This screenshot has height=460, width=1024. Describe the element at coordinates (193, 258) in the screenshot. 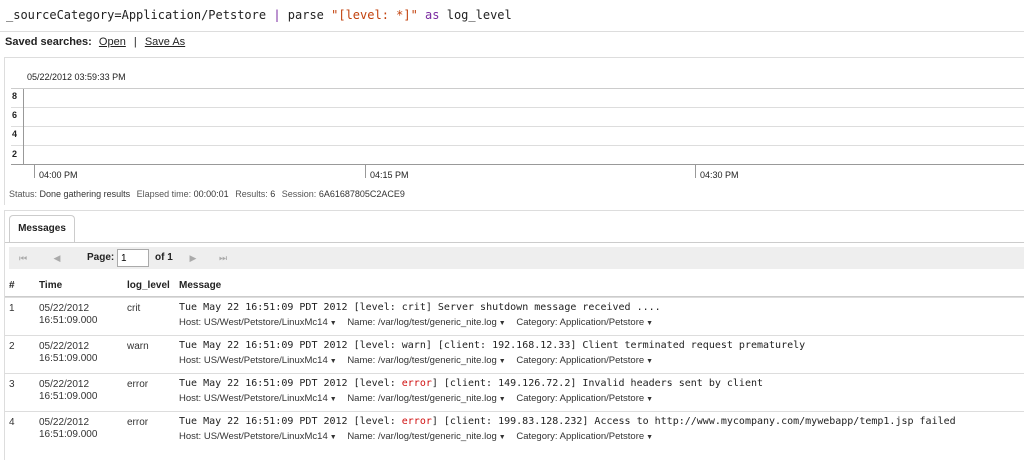

I see `next-page-icon: ▶` at that location.